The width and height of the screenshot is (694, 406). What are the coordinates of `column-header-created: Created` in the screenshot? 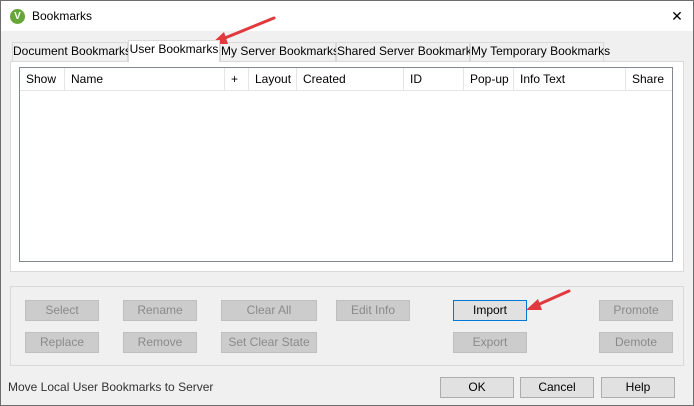 It's located at (350, 79).